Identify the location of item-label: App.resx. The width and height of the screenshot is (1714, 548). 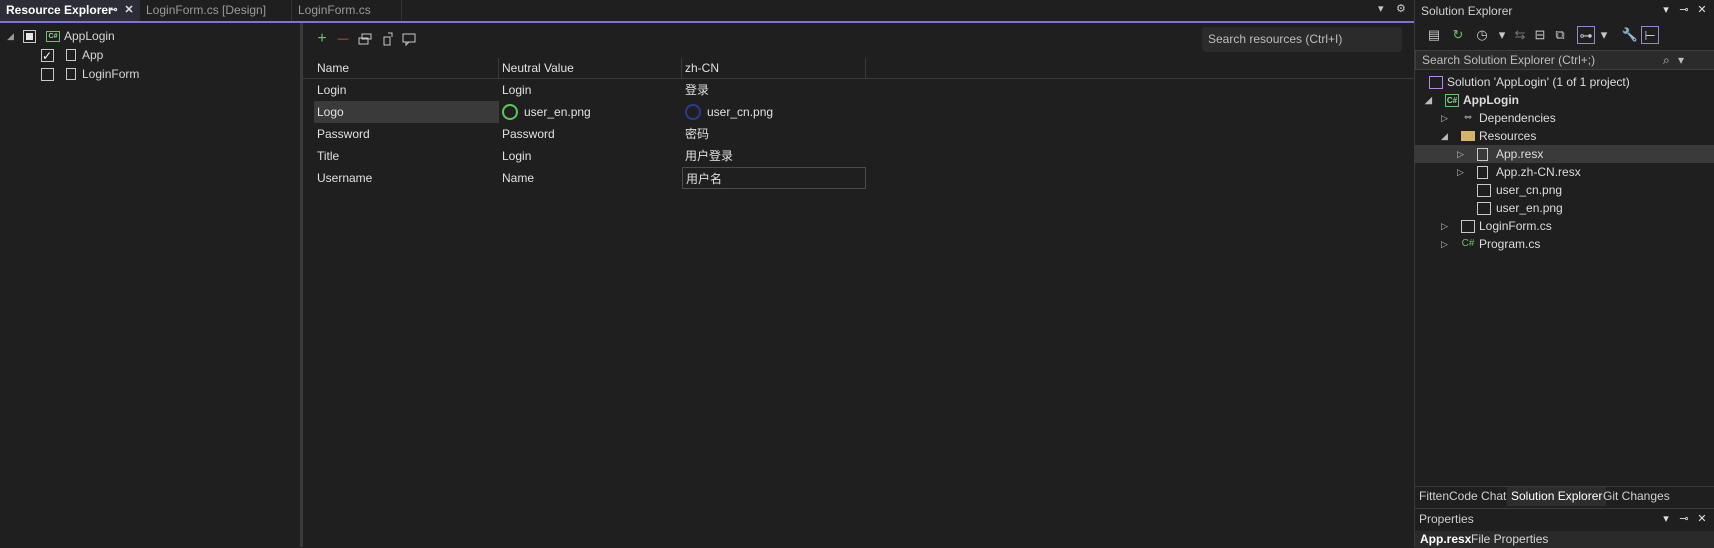
(1520, 154).